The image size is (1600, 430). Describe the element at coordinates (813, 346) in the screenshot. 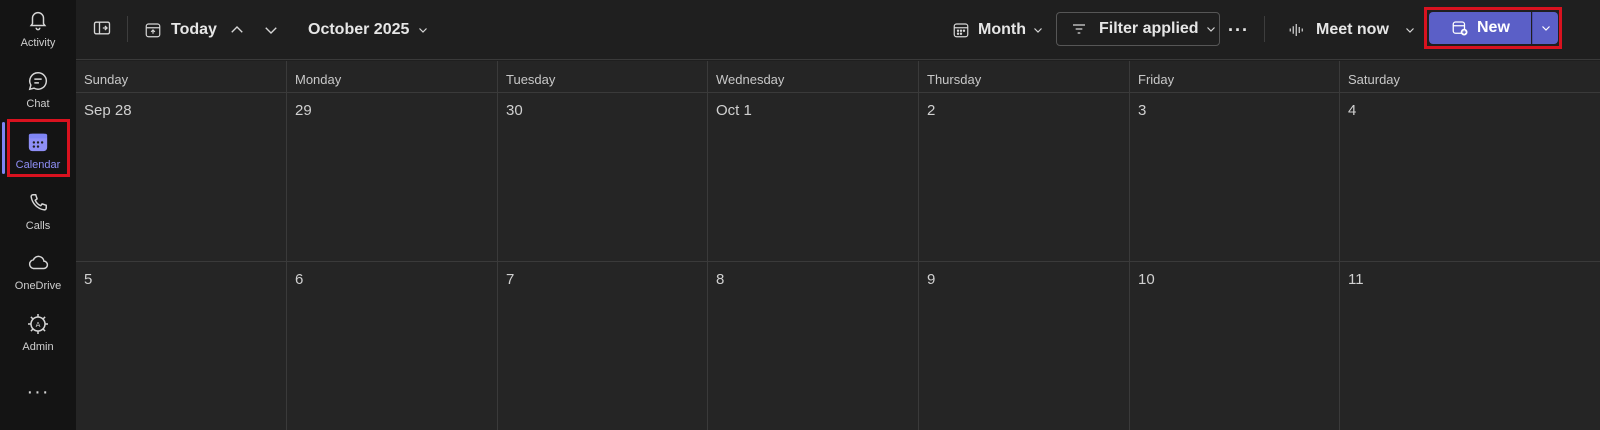

I see `day-cell: 8` at that location.